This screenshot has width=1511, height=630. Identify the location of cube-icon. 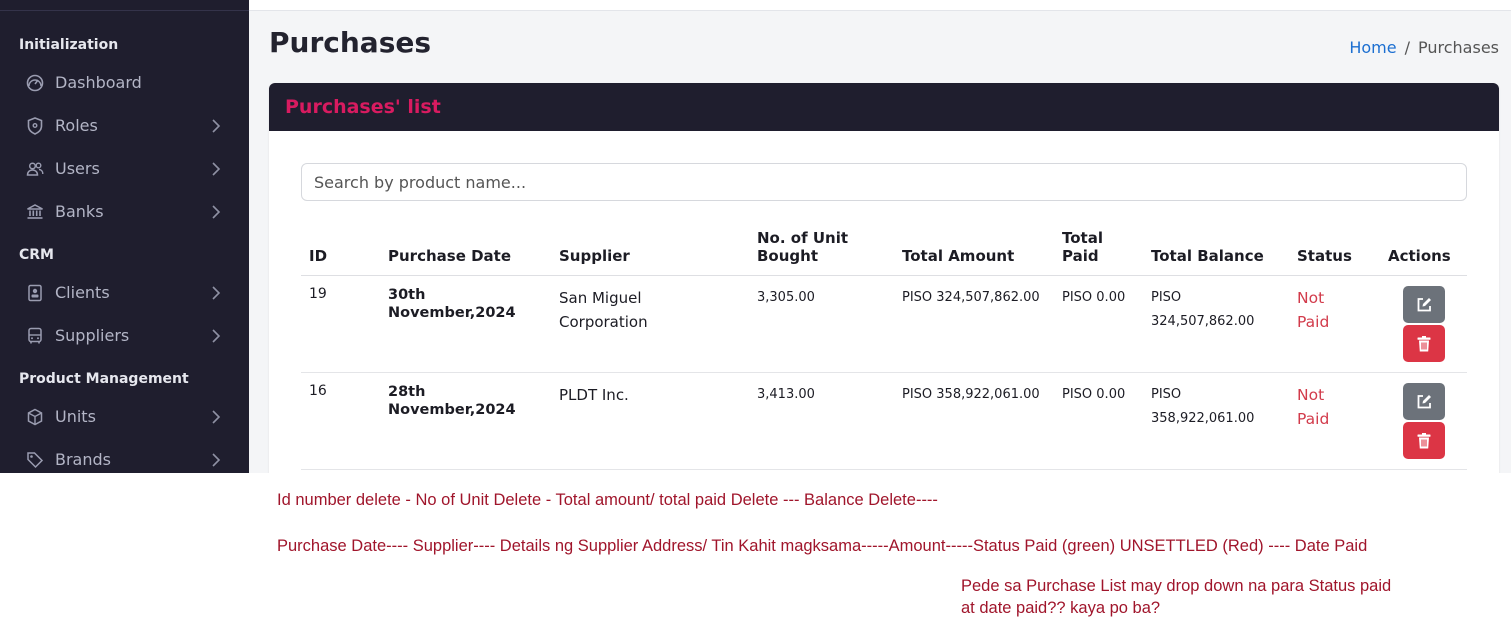
(35, 417).